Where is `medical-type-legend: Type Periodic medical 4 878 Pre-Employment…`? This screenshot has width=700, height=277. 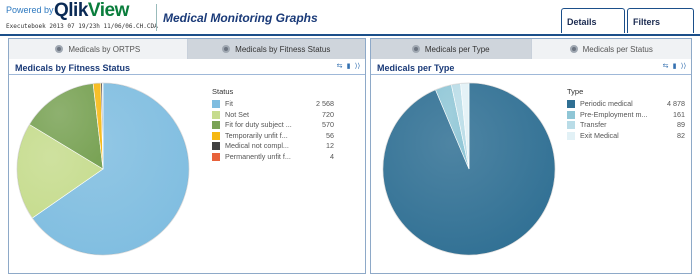
medical-type-legend: Type Periodic medical 4 878 Pre-Employment… is located at coordinates (626, 114).